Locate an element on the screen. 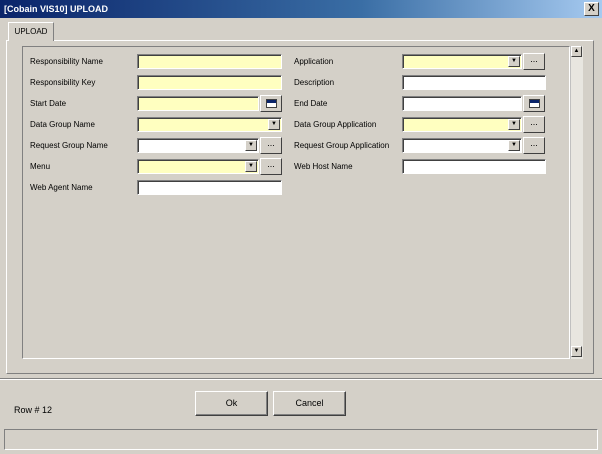  description-field is located at coordinates (474, 82).